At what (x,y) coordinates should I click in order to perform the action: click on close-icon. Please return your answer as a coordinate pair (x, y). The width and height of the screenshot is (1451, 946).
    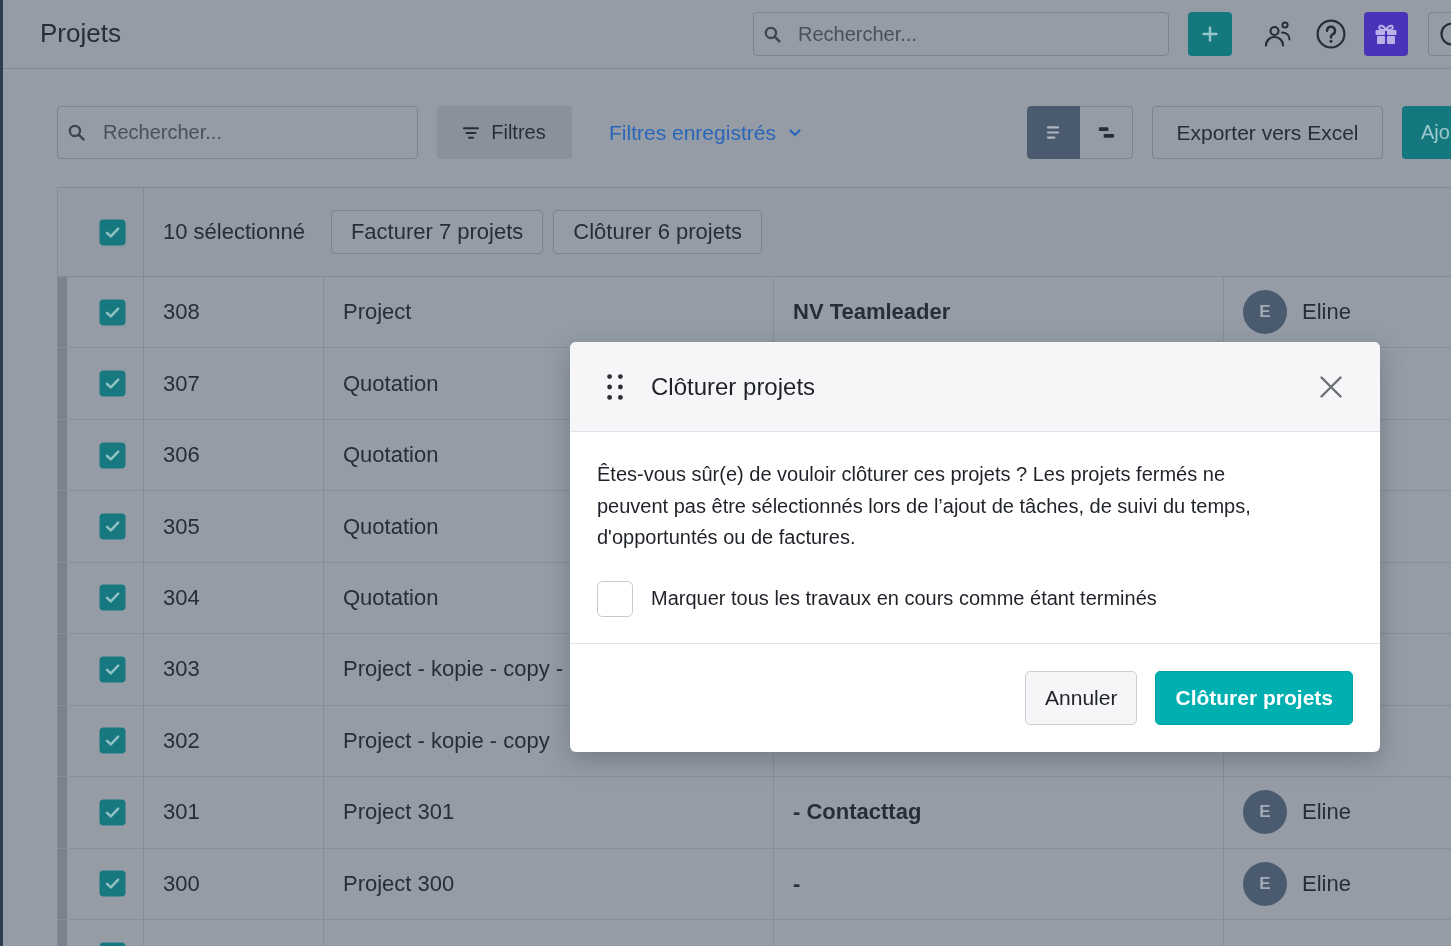
    Looking at the image, I should click on (1331, 386).